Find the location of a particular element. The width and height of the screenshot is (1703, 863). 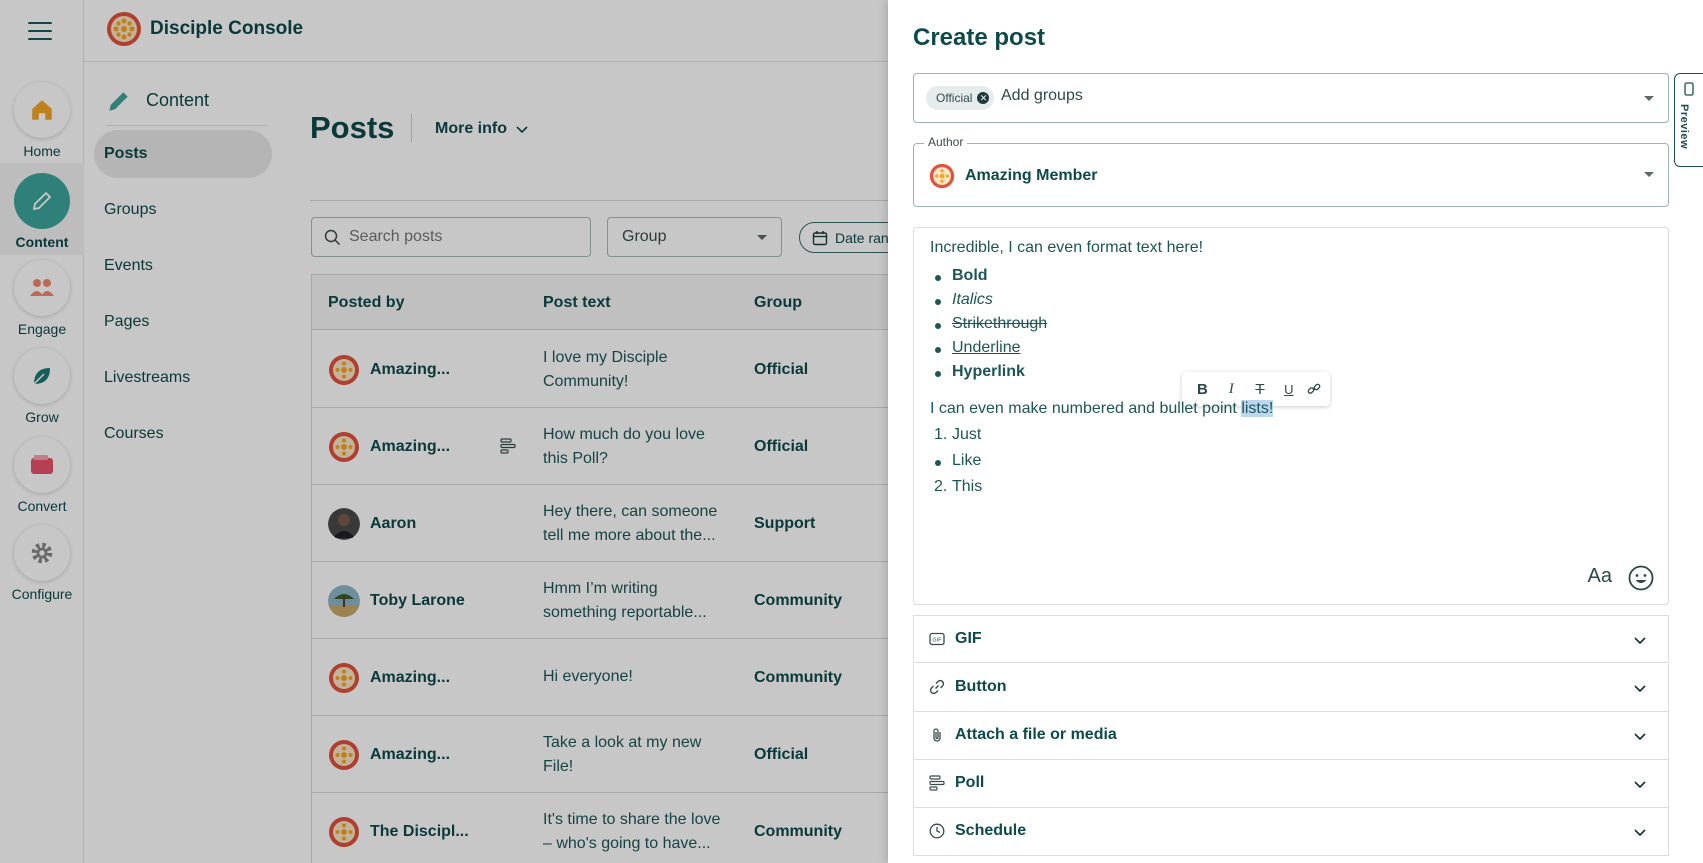

editor-paragraph: Incredible, I can even format text here! is located at coordinates (1067, 247).